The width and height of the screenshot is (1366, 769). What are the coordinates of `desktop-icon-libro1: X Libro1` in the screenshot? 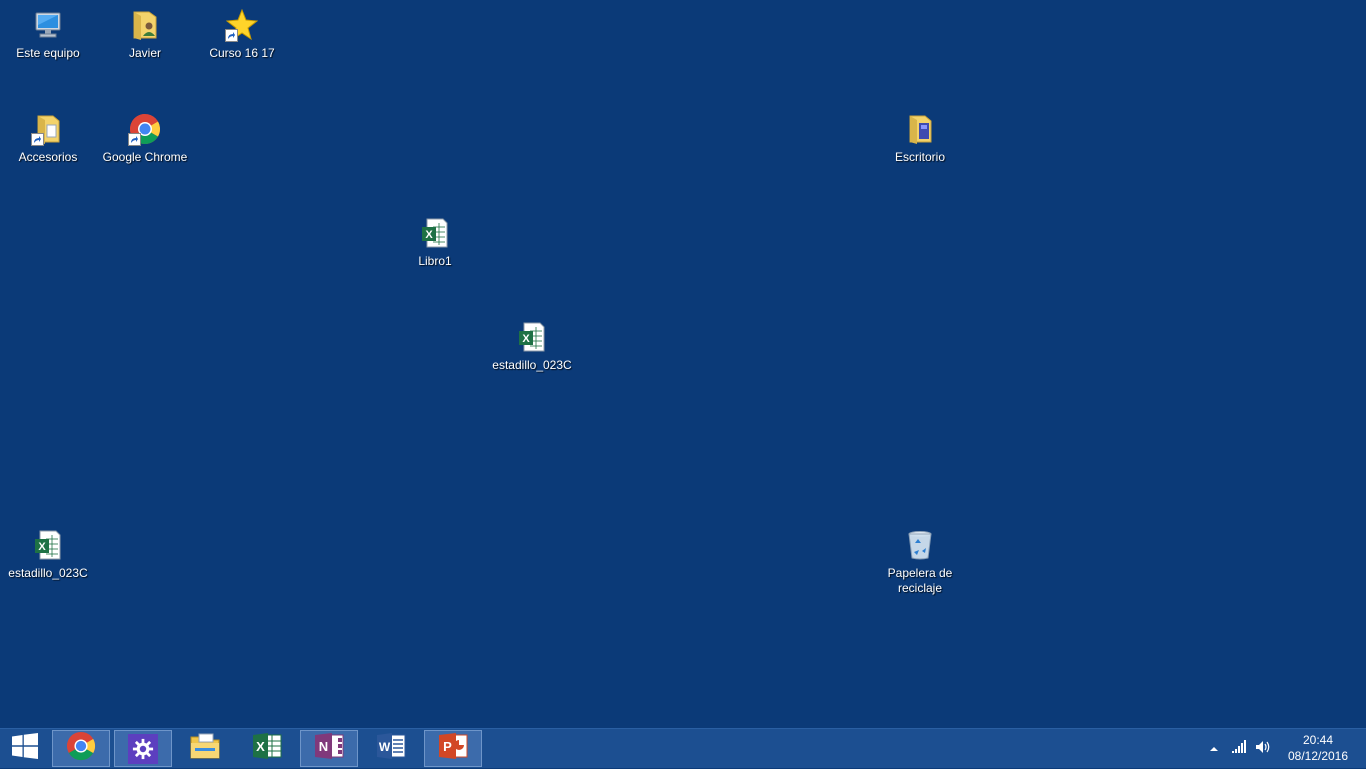 It's located at (435, 242).